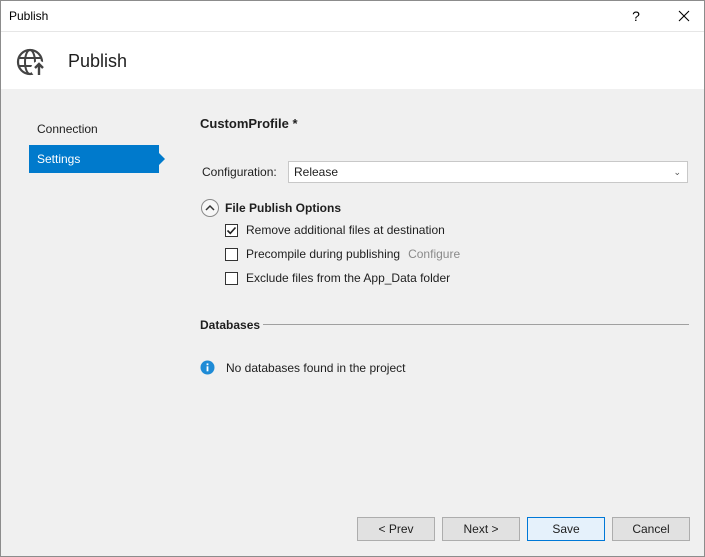 This screenshot has width=705, height=557. I want to click on close-button, so click(684, 16).